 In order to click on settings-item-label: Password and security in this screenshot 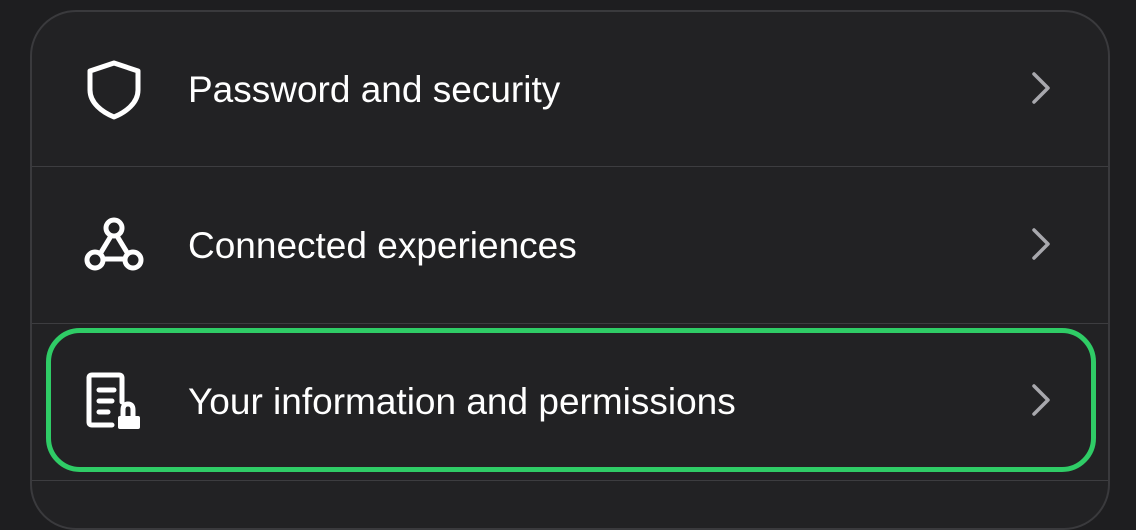, I will do `click(374, 89)`.